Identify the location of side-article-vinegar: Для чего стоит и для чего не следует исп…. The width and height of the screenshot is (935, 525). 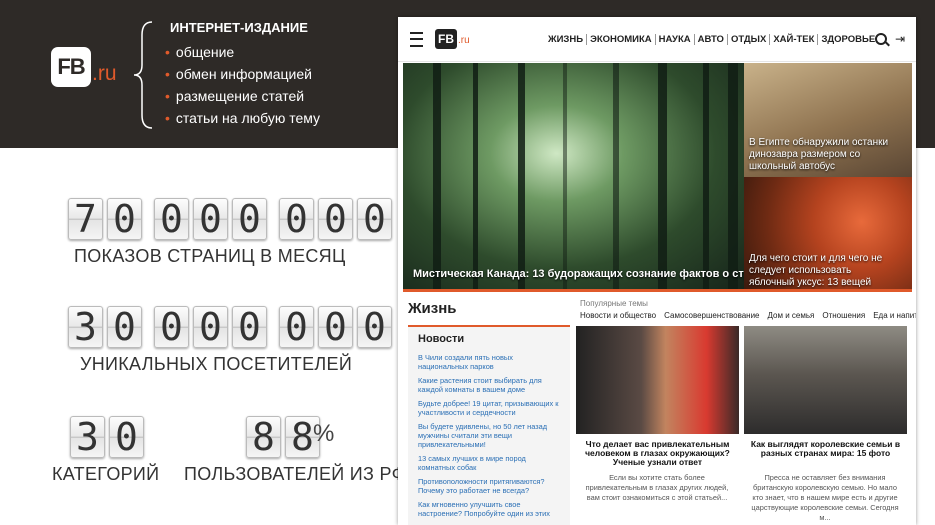
(828, 233).